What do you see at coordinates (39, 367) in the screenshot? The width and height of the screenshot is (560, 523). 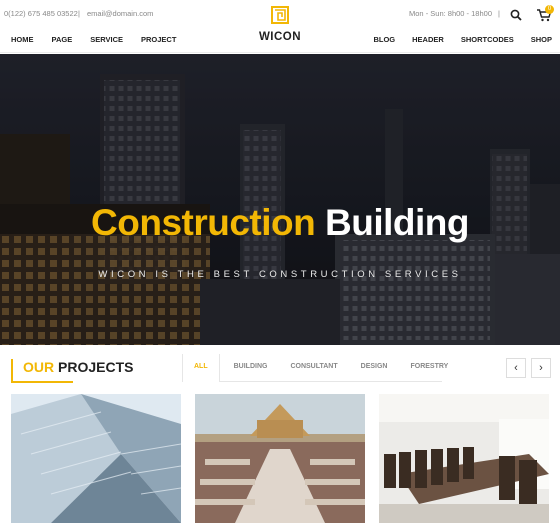 I see `section-title-accent: OUR` at bounding box center [39, 367].